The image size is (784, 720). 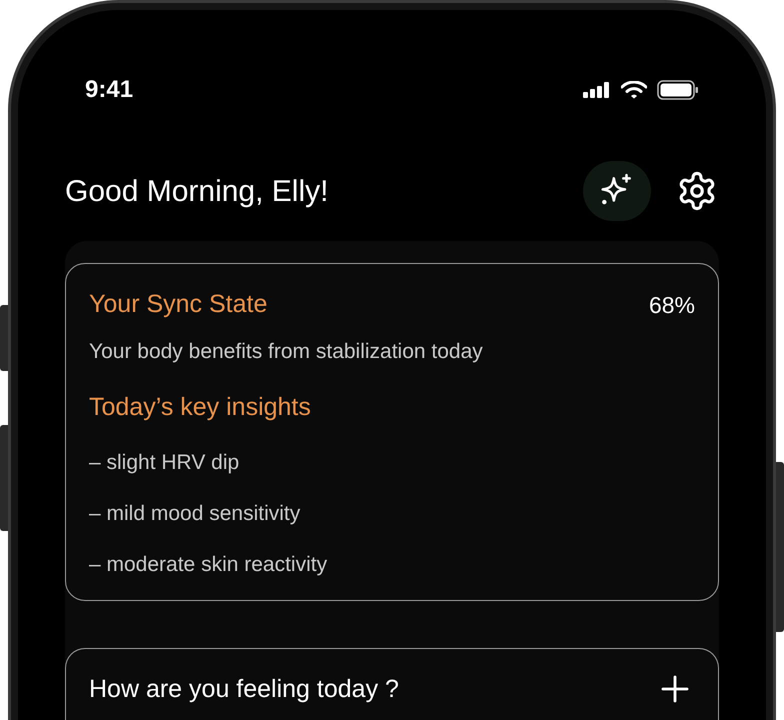 I want to click on status-time: 9:41, so click(x=109, y=90).